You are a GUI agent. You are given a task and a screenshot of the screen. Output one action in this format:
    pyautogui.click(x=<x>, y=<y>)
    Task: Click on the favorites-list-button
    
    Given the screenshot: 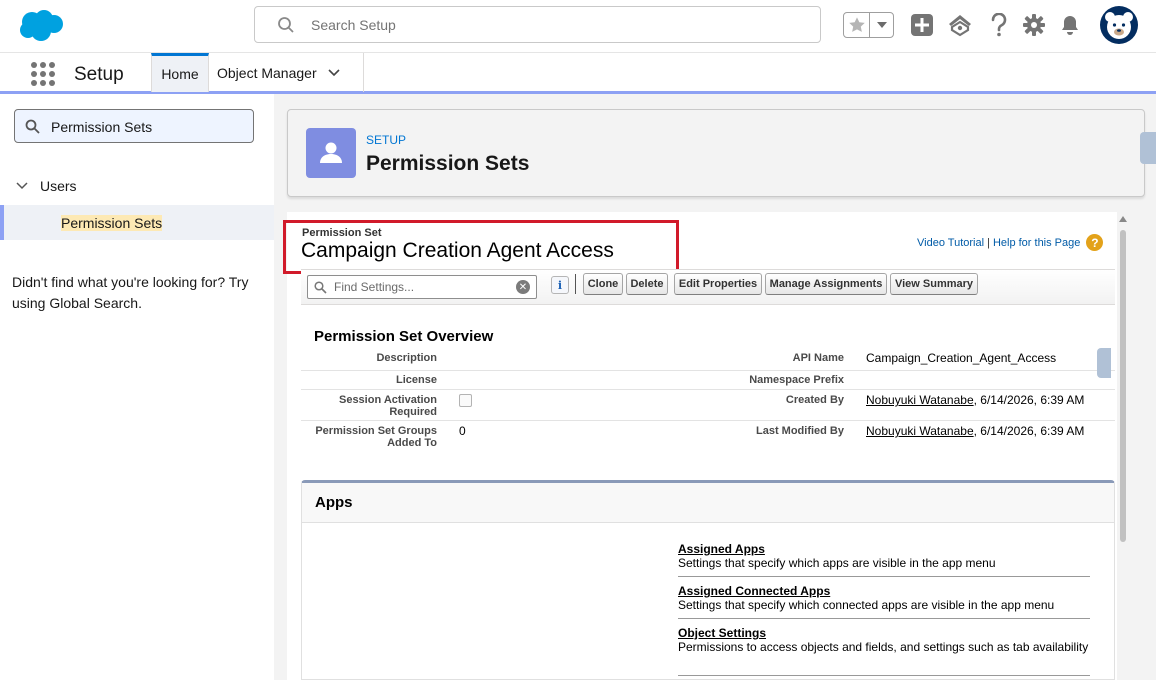 What is the action you would take?
    pyautogui.click(x=881, y=25)
    